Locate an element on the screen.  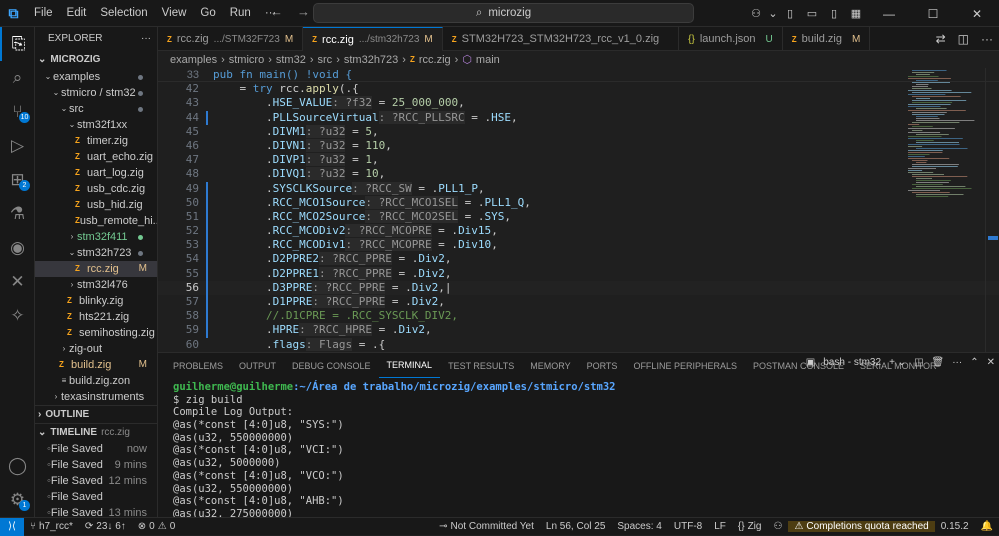
code-line: 56 .D3PPRE: ?RCC_PPRE = .Div2,| is located at coordinates (578, 287).